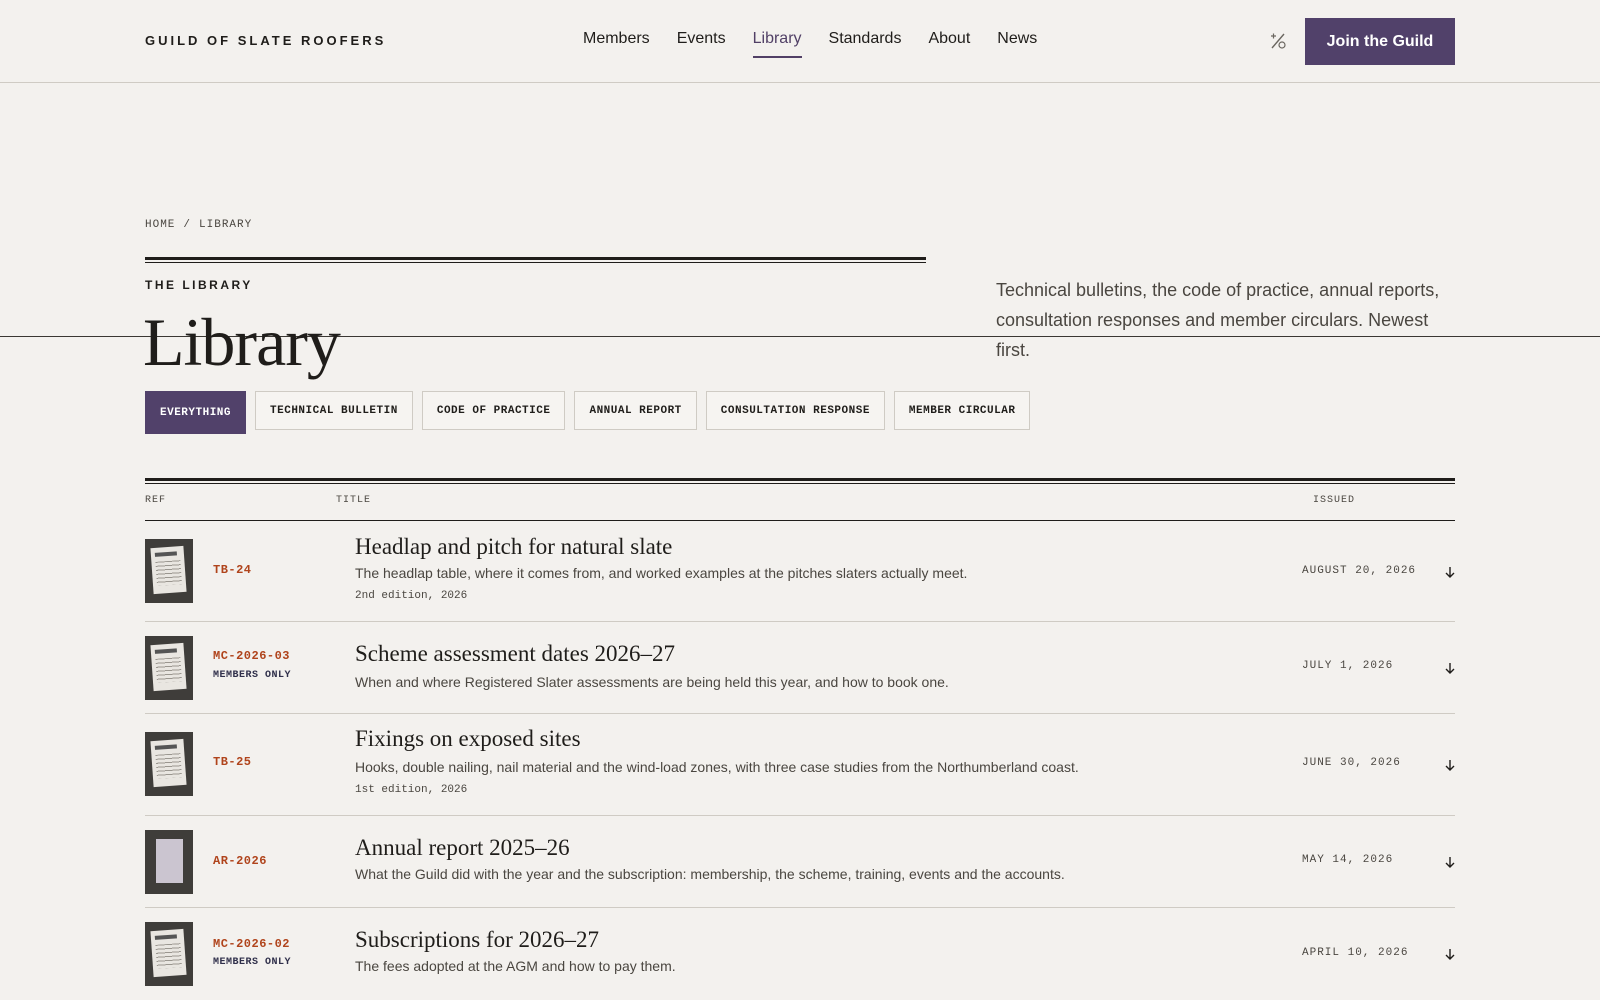  Describe the element at coordinates (865, 44) in the screenshot. I see `nav-standards: Standards` at that location.